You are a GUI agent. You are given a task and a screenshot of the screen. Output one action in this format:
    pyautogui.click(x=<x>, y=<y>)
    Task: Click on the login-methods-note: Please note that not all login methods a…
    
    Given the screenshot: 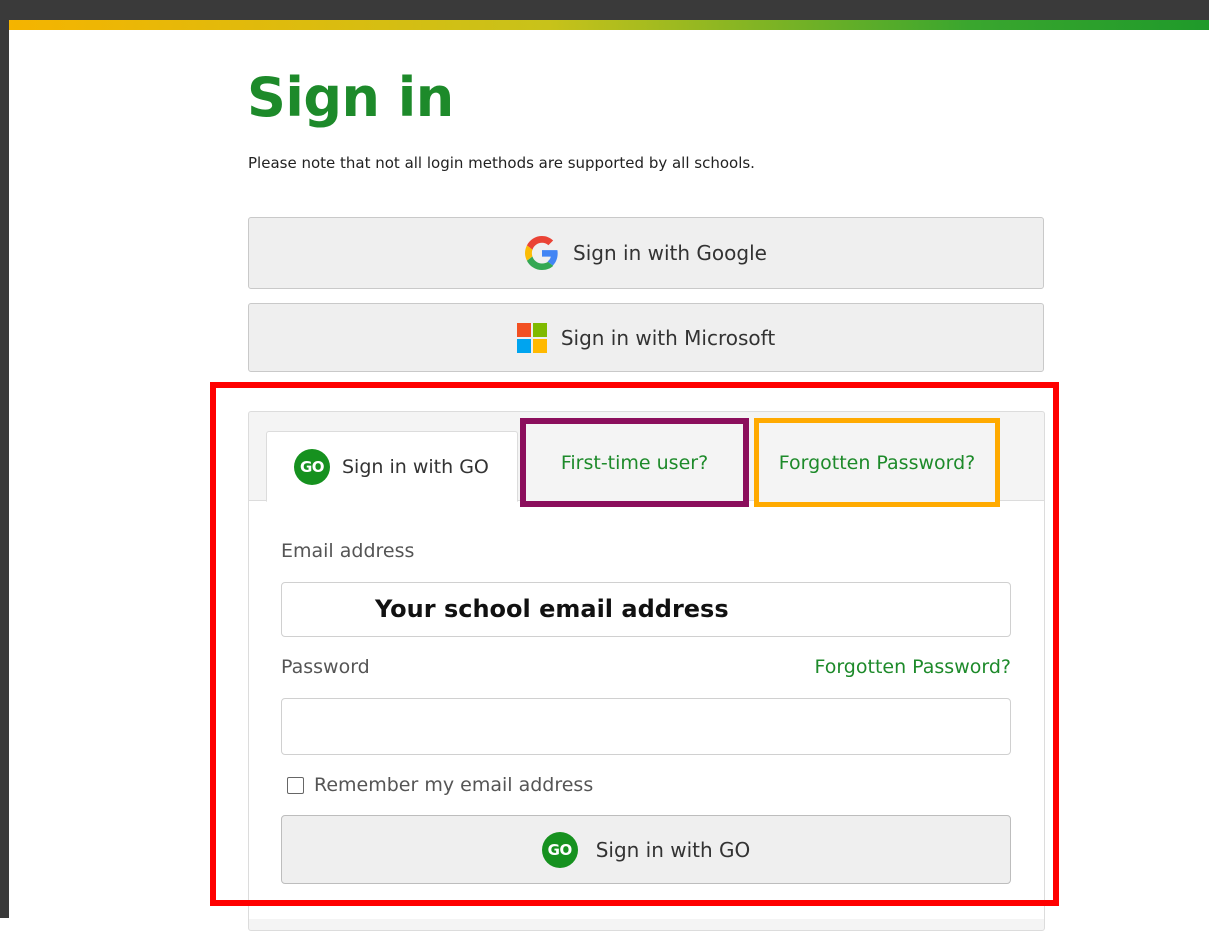 What is the action you would take?
    pyautogui.click(x=501, y=163)
    